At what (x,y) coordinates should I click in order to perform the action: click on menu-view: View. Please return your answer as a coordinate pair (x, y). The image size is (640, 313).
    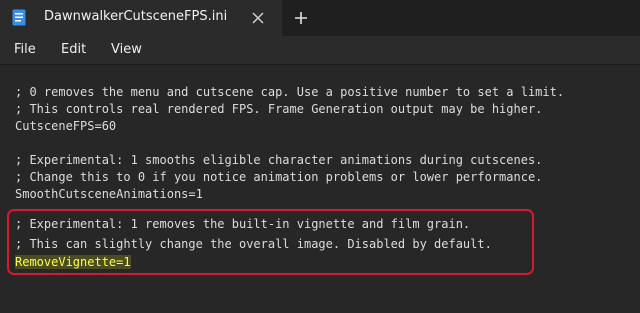
    Looking at the image, I should click on (126, 49).